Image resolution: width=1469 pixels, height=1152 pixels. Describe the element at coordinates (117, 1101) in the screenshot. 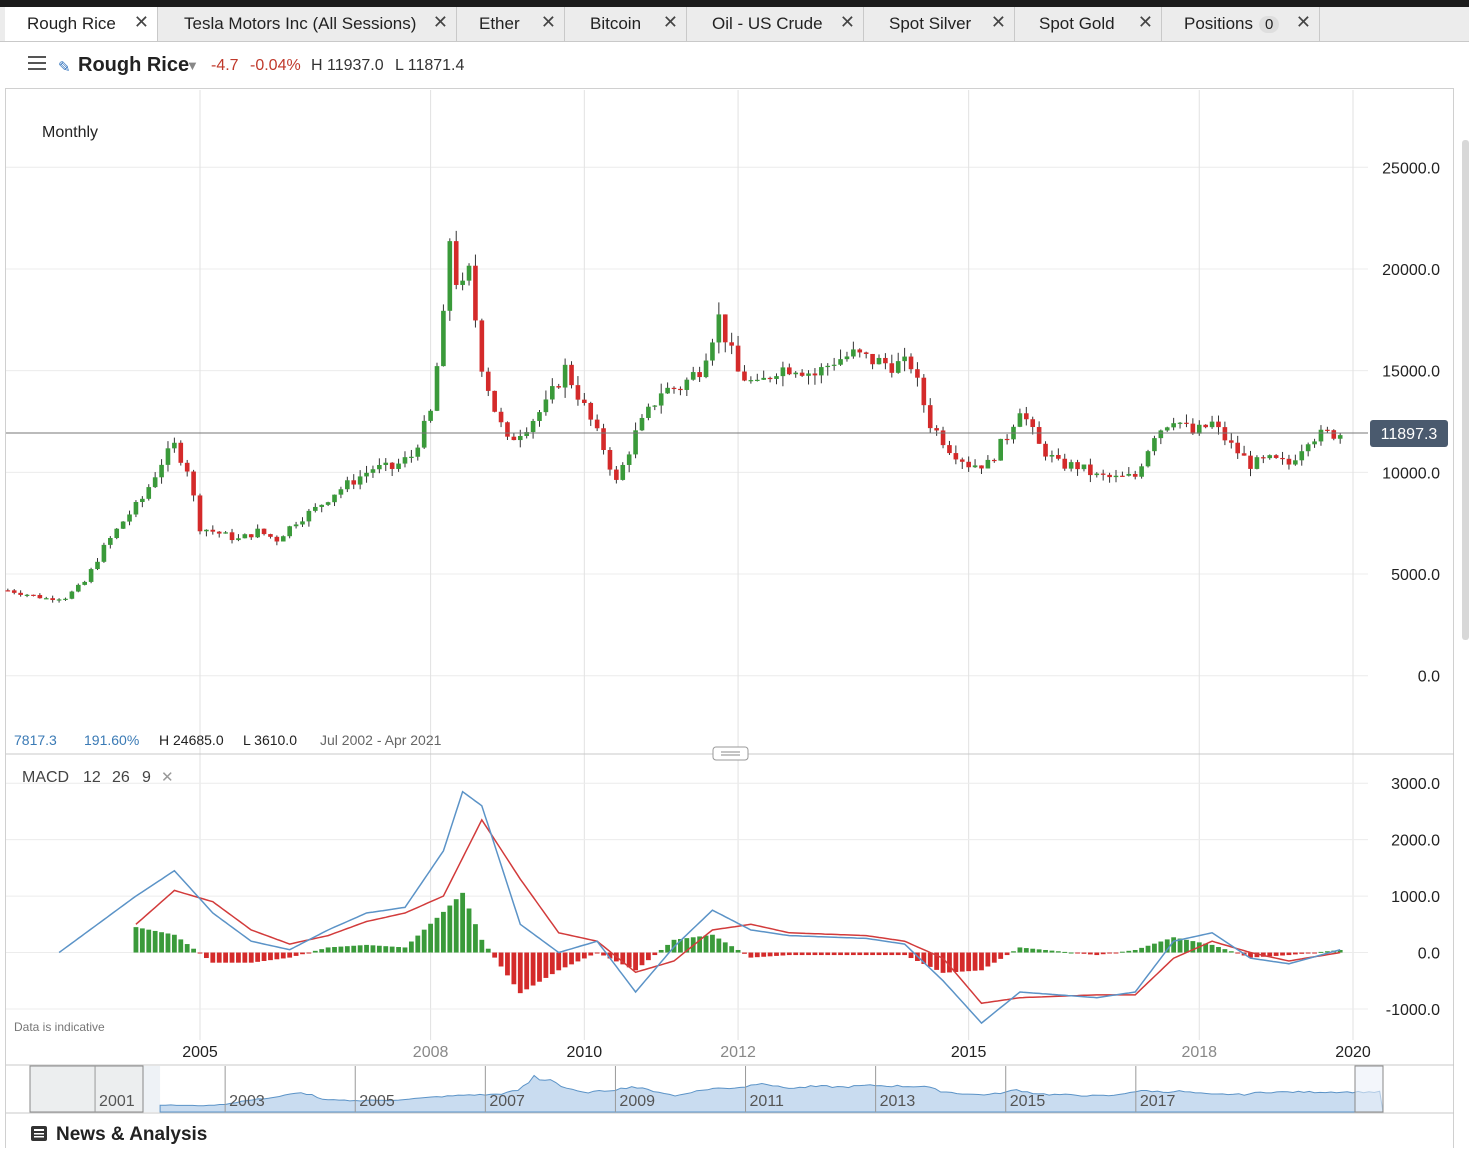

I see `navigator-year-label: 2001` at that location.